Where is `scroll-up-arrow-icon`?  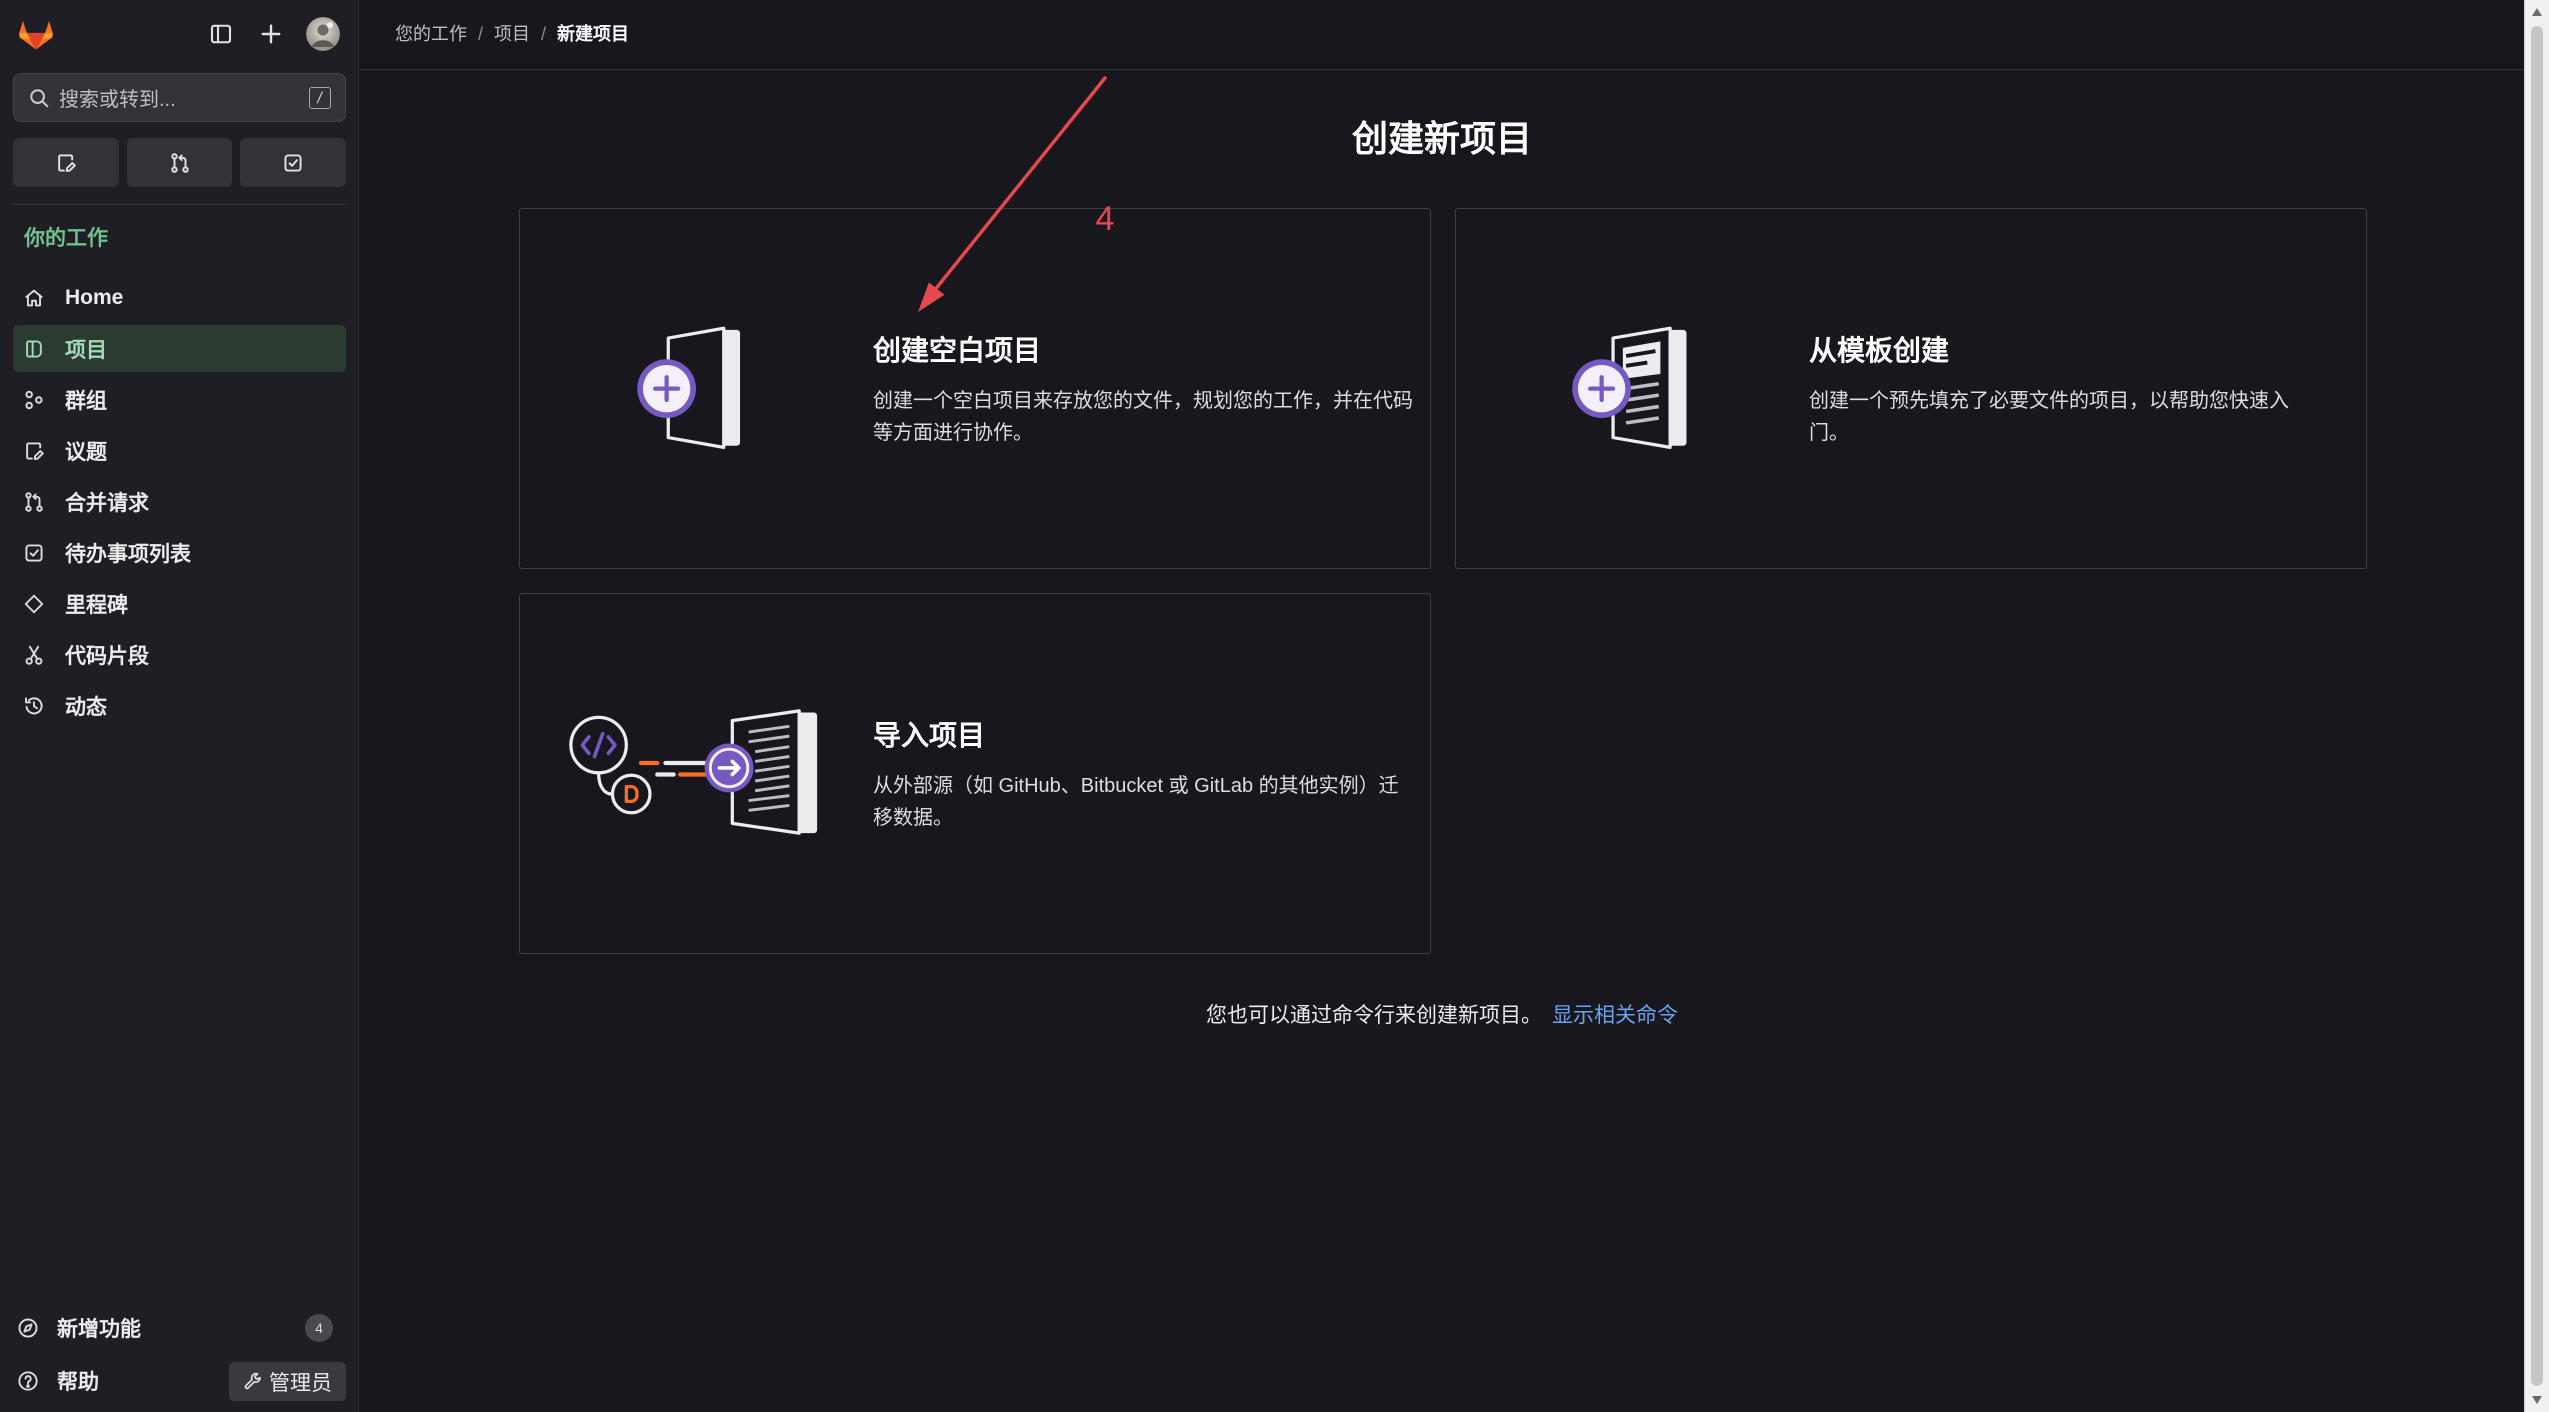 scroll-up-arrow-icon is located at coordinates (2537, 12).